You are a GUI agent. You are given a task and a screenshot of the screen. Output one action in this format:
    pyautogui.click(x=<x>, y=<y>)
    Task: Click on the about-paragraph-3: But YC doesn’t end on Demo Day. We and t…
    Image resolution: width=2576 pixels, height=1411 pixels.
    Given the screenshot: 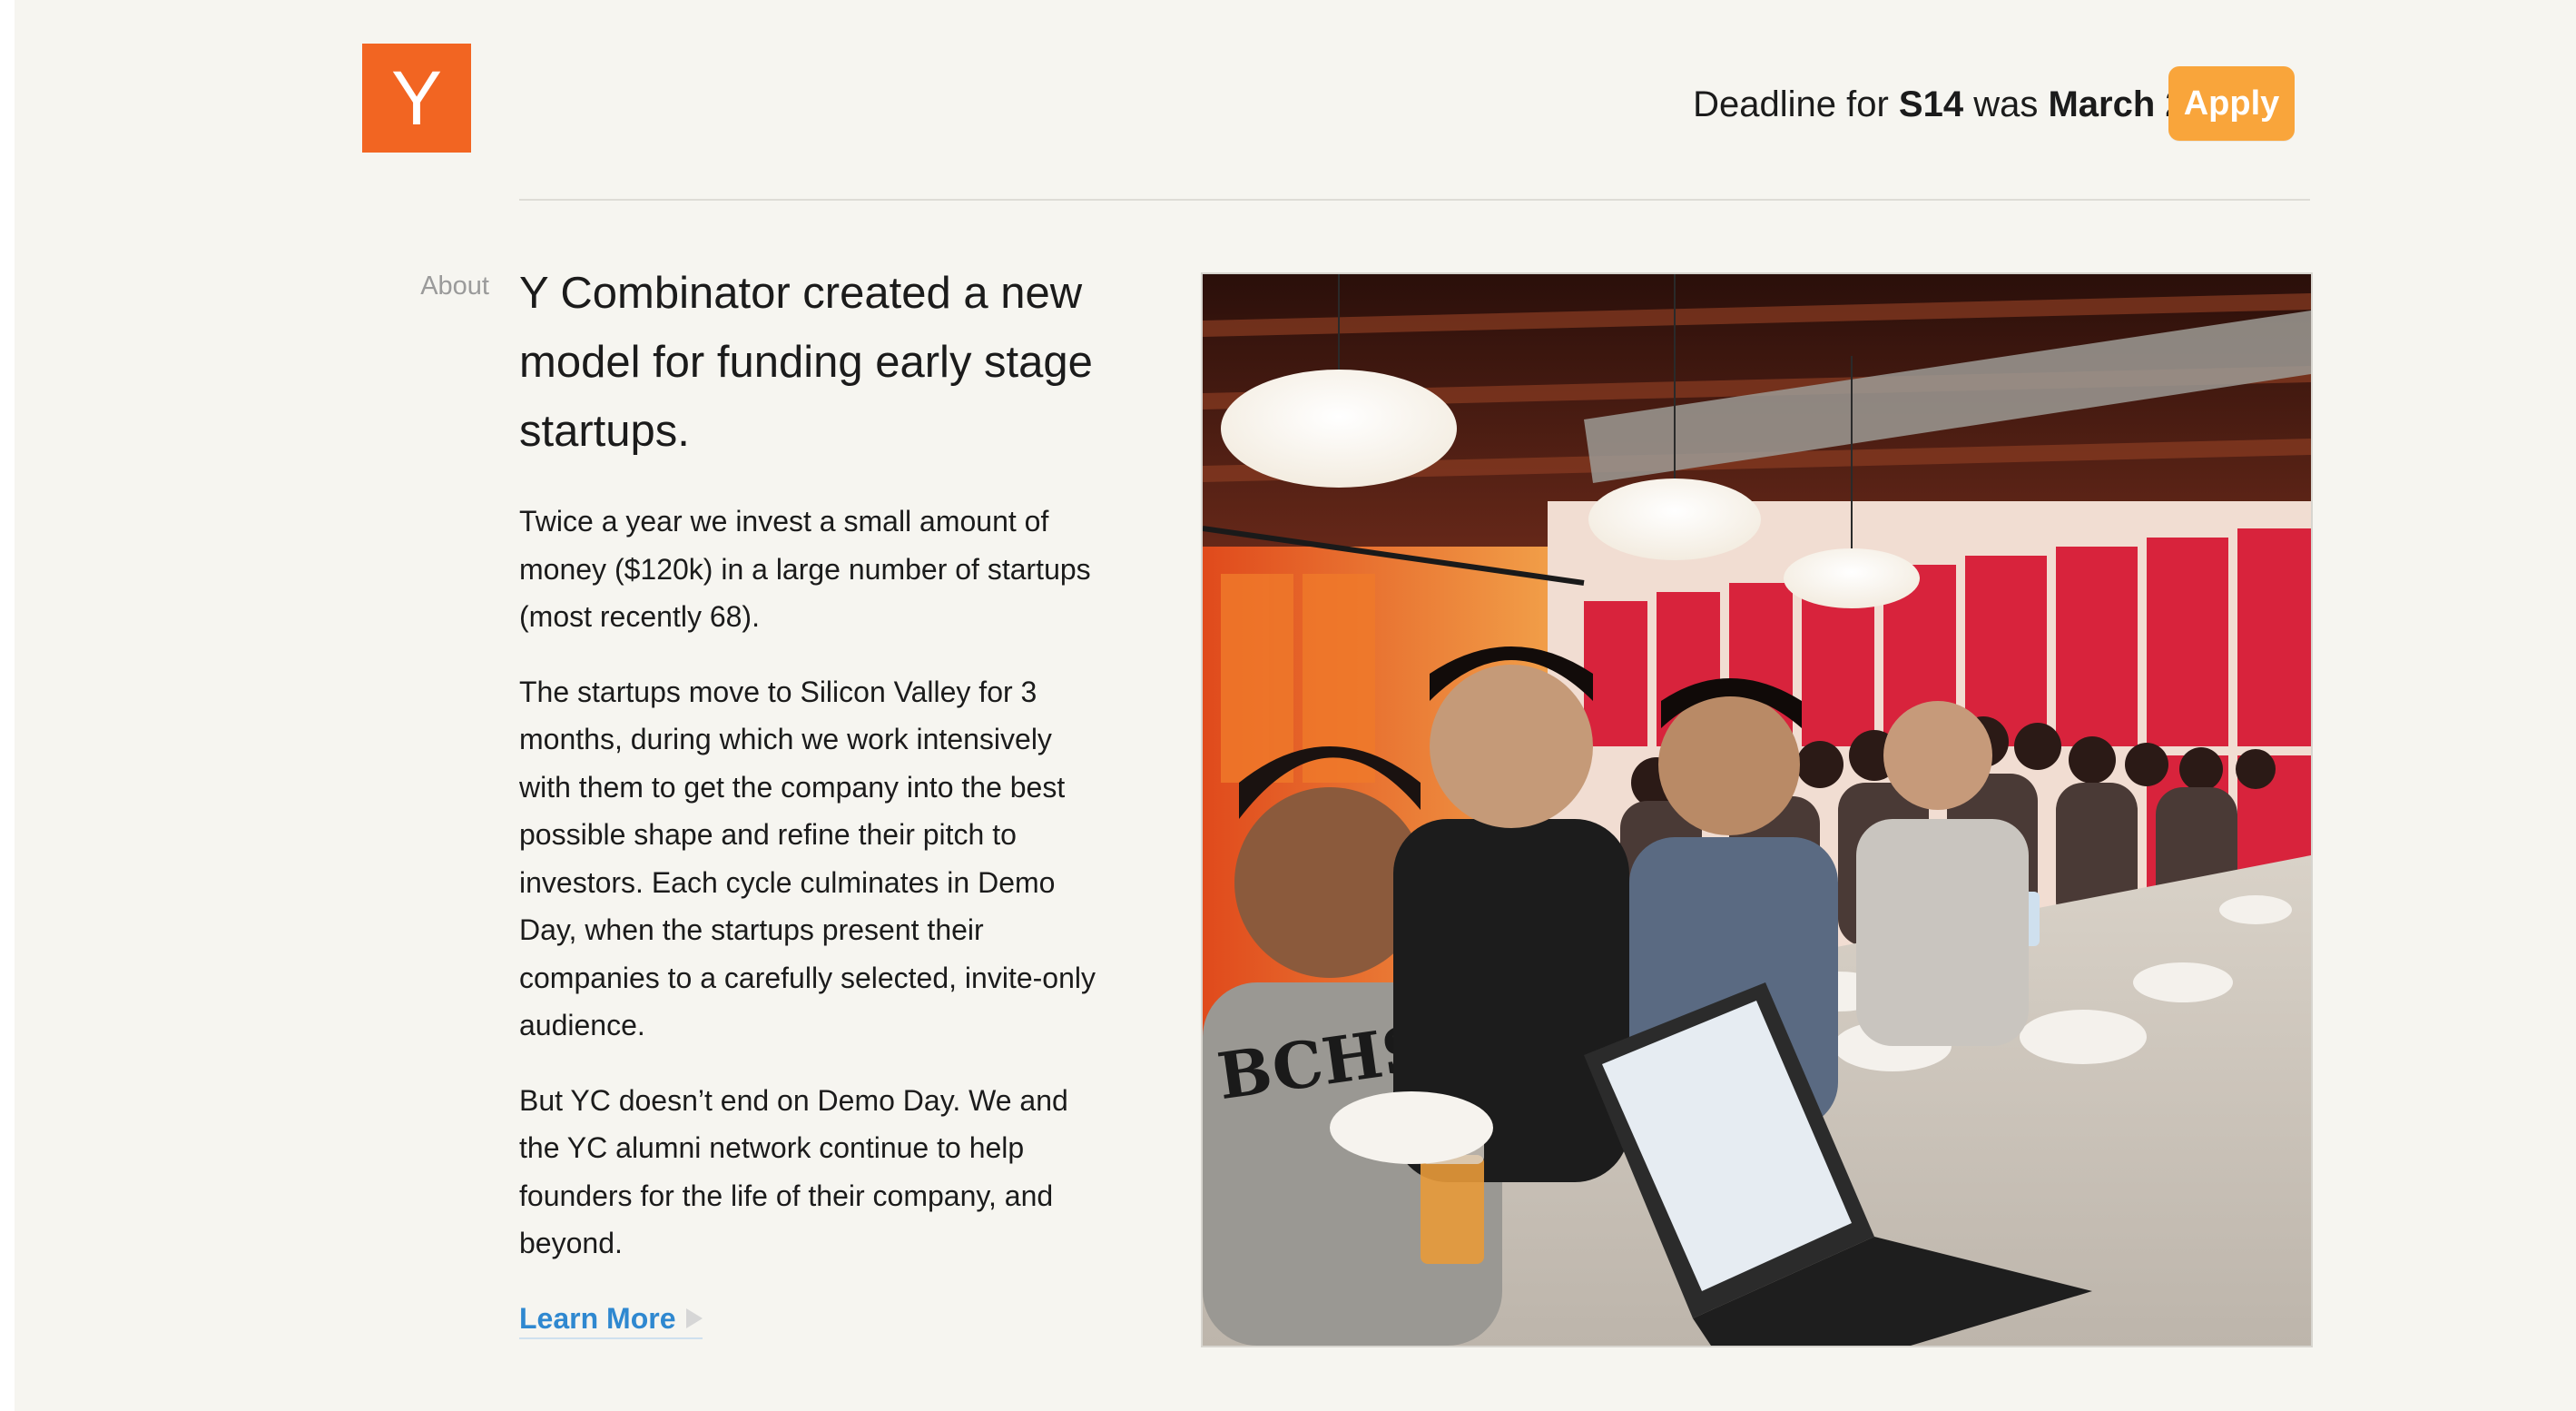 What is the action you would take?
    pyautogui.click(x=793, y=1171)
    